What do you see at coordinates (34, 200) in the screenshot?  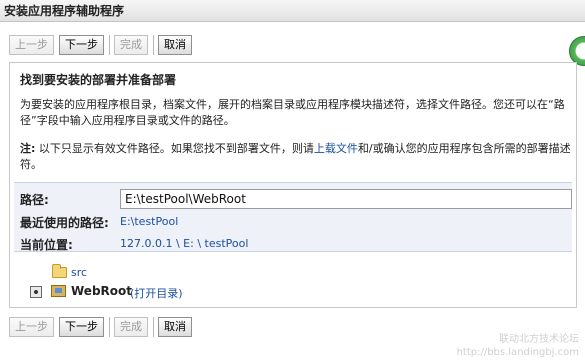 I see `path-label: 路径:` at bounding box center [34, 200].